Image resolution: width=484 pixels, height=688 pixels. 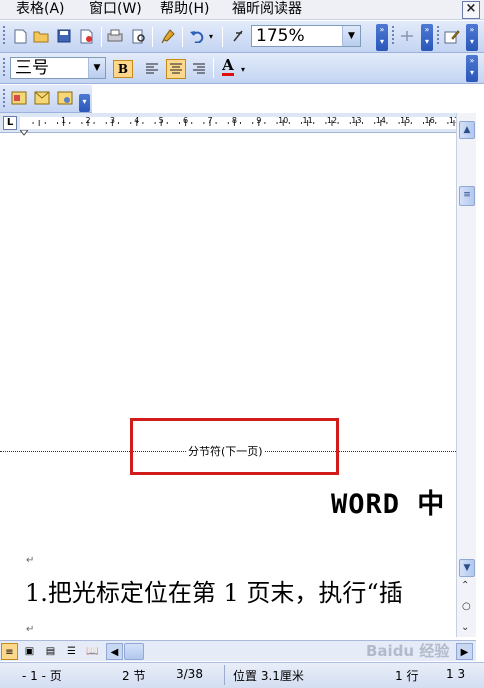 I want to click on previous-page-icon: ⌃, so click(x=465, y=585).